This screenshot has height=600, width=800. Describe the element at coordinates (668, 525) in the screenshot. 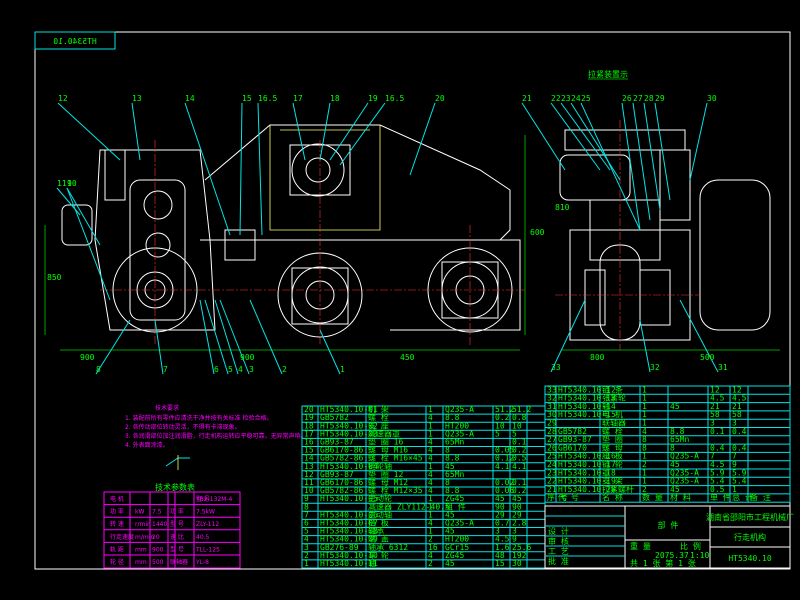

I see `part-type: 部 件` at that location.